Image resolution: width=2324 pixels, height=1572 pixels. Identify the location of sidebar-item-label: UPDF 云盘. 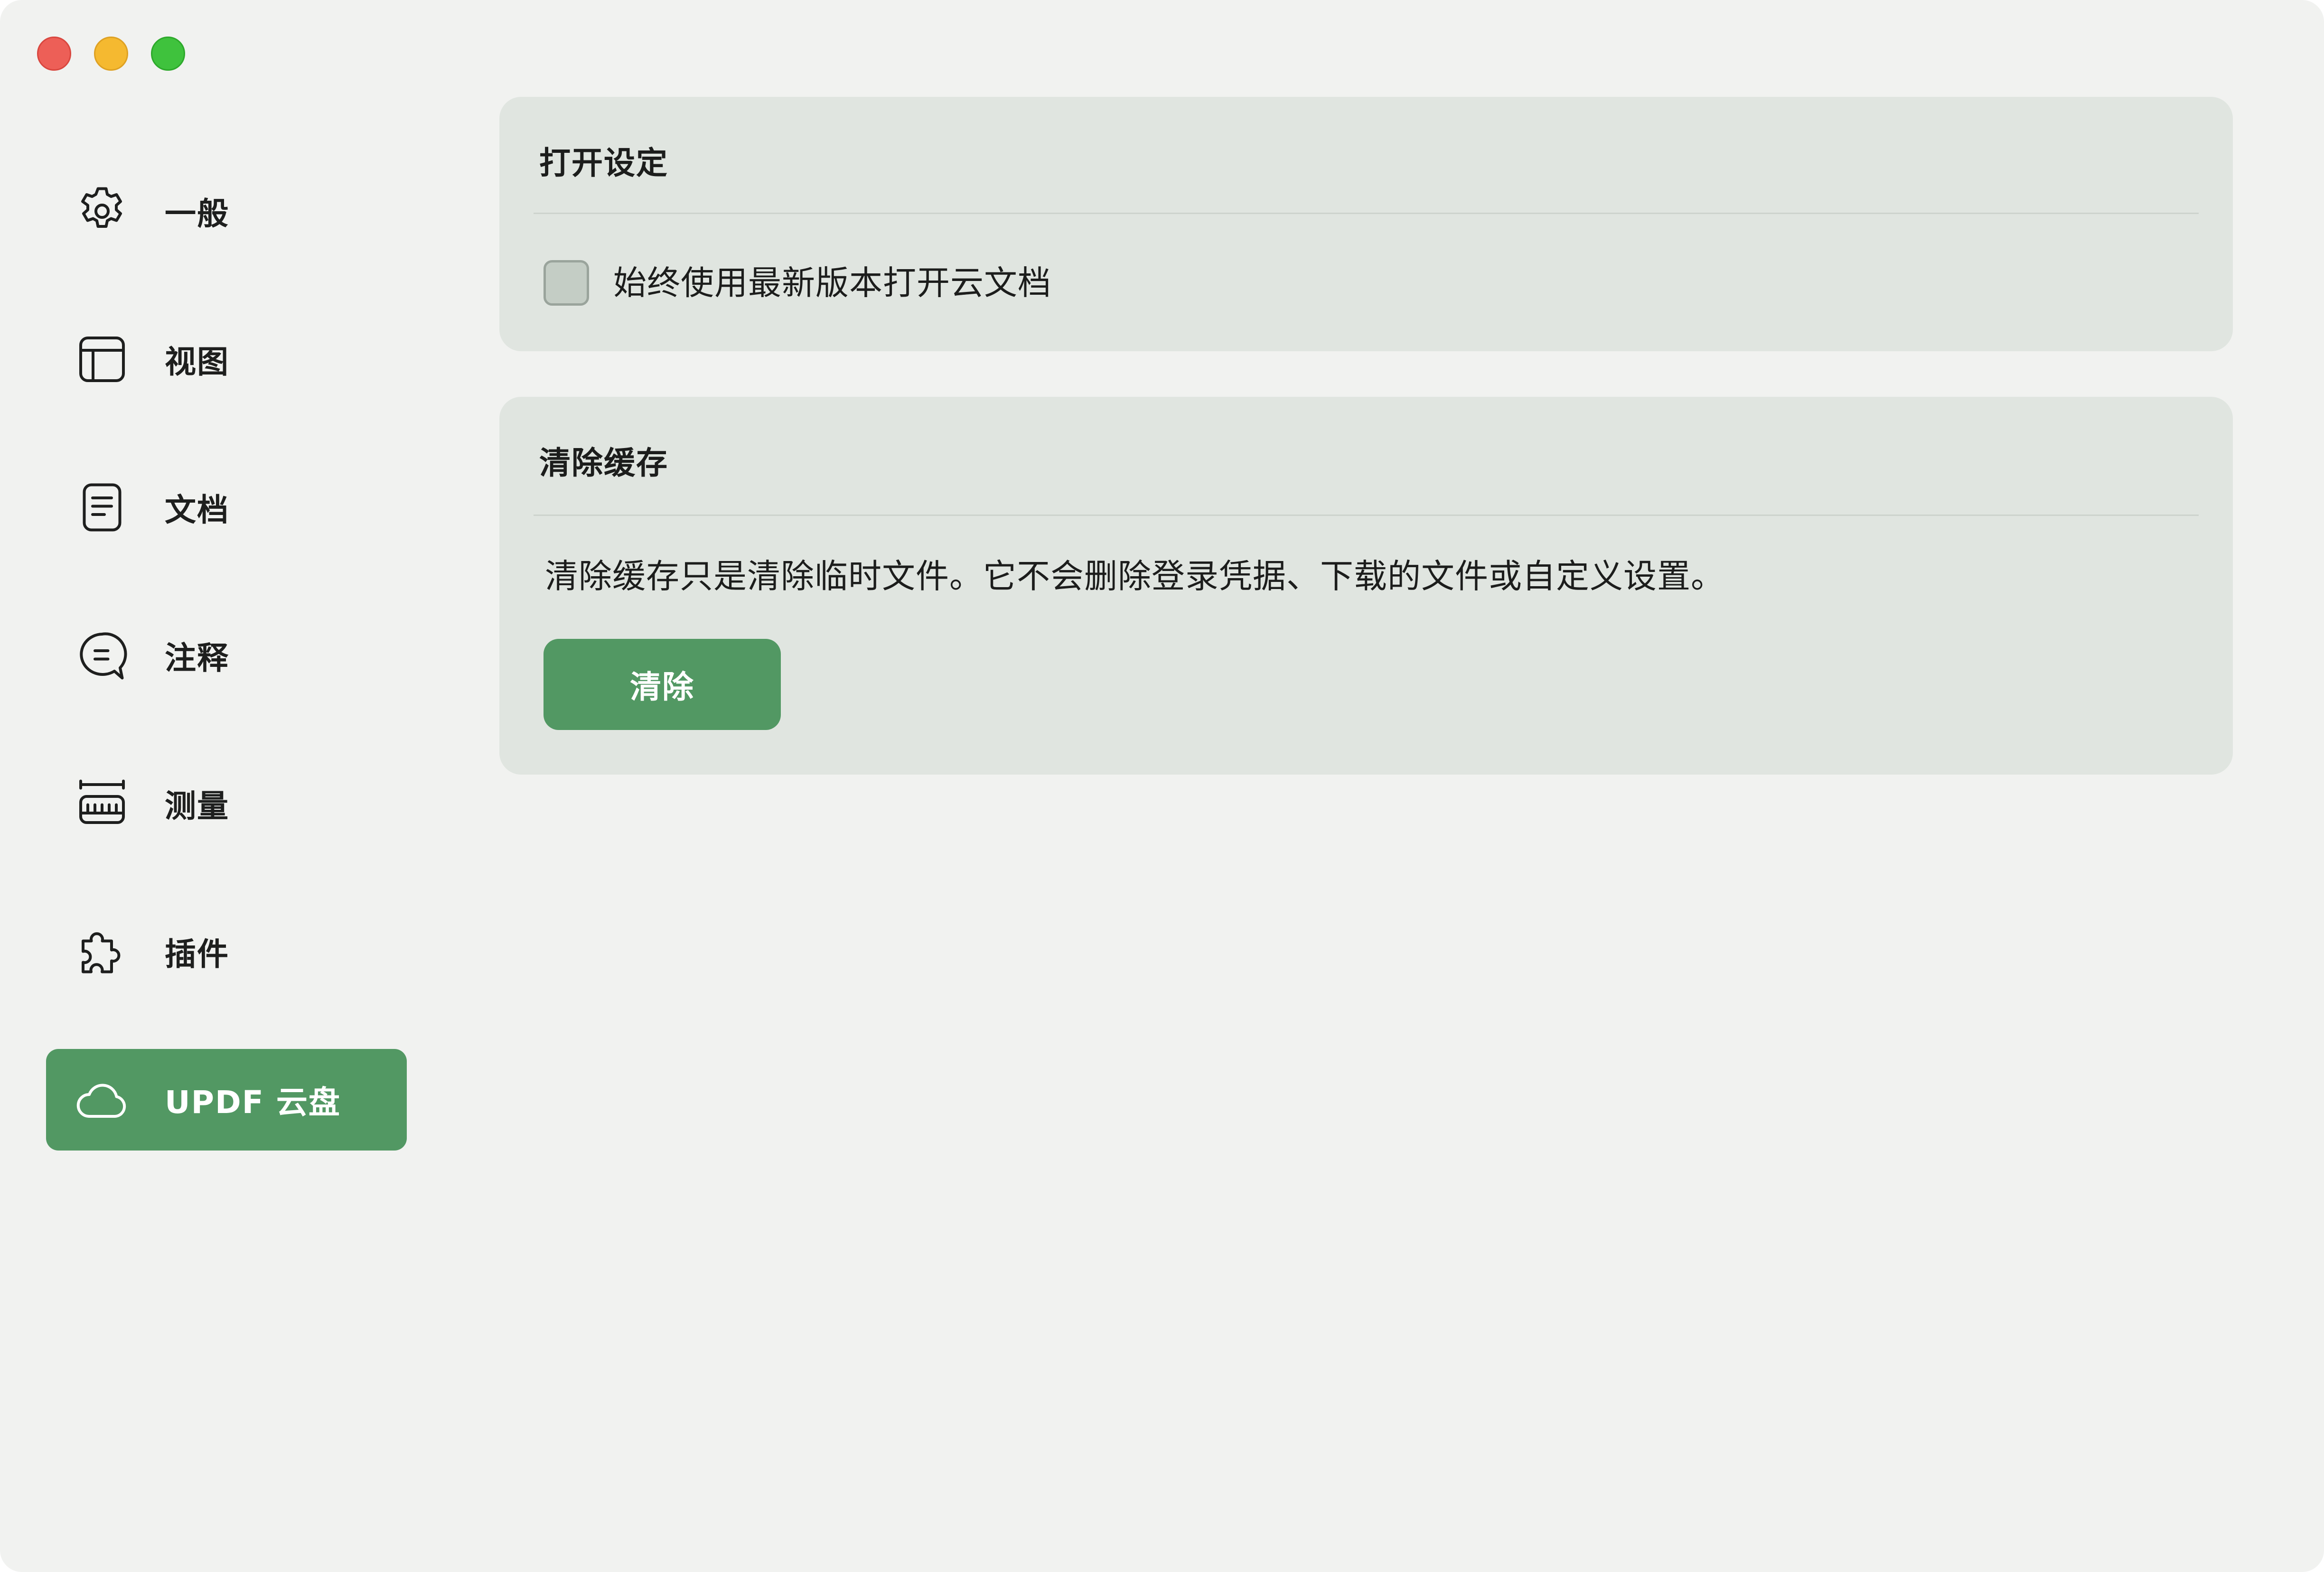
(253, 1102).